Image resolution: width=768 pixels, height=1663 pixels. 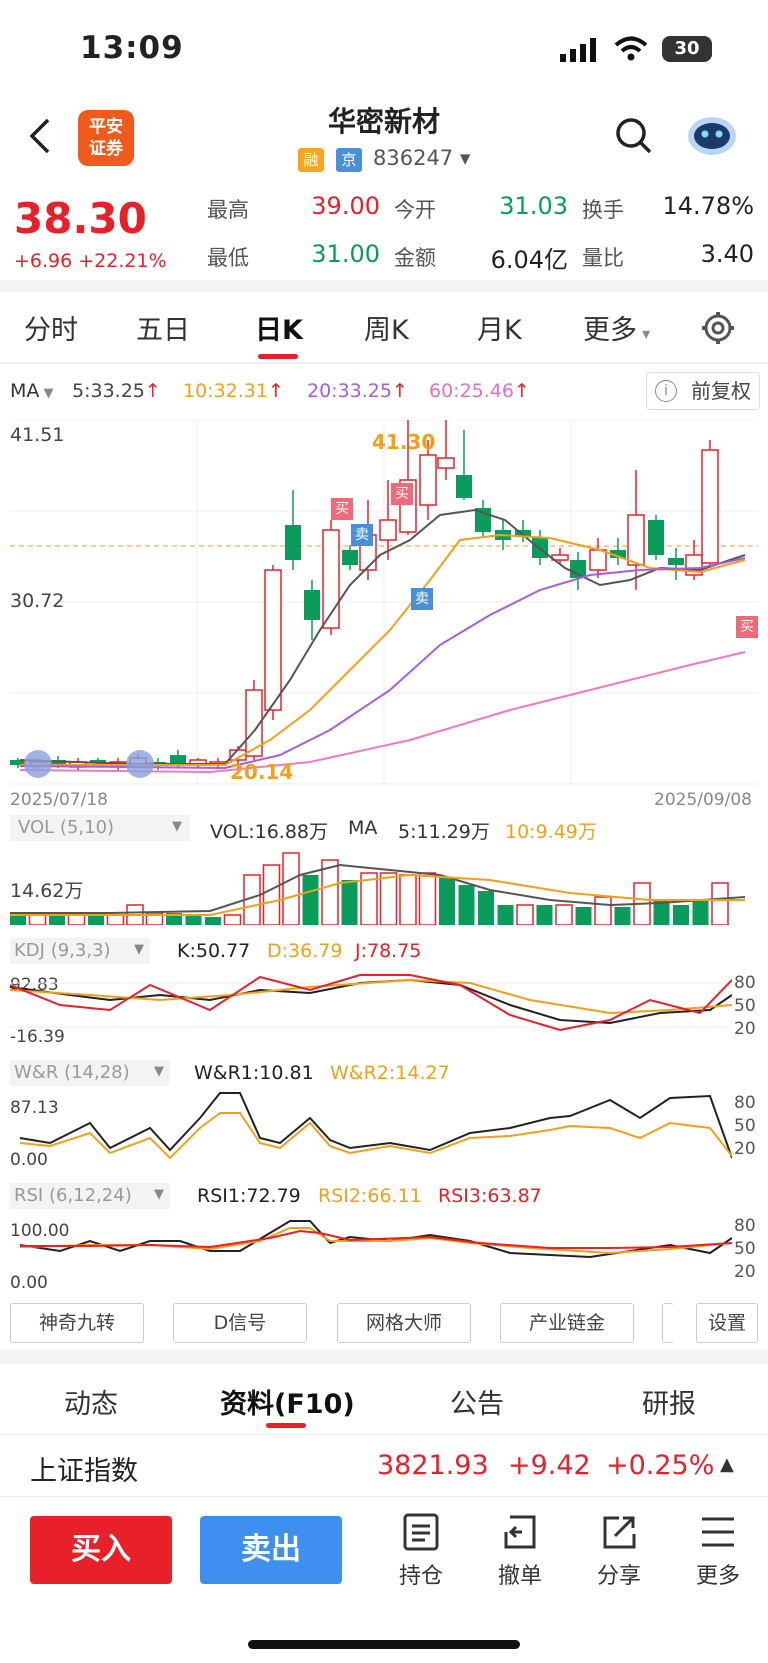 I want to click on tab-intraday: 分时, so click(x=51, y=327).